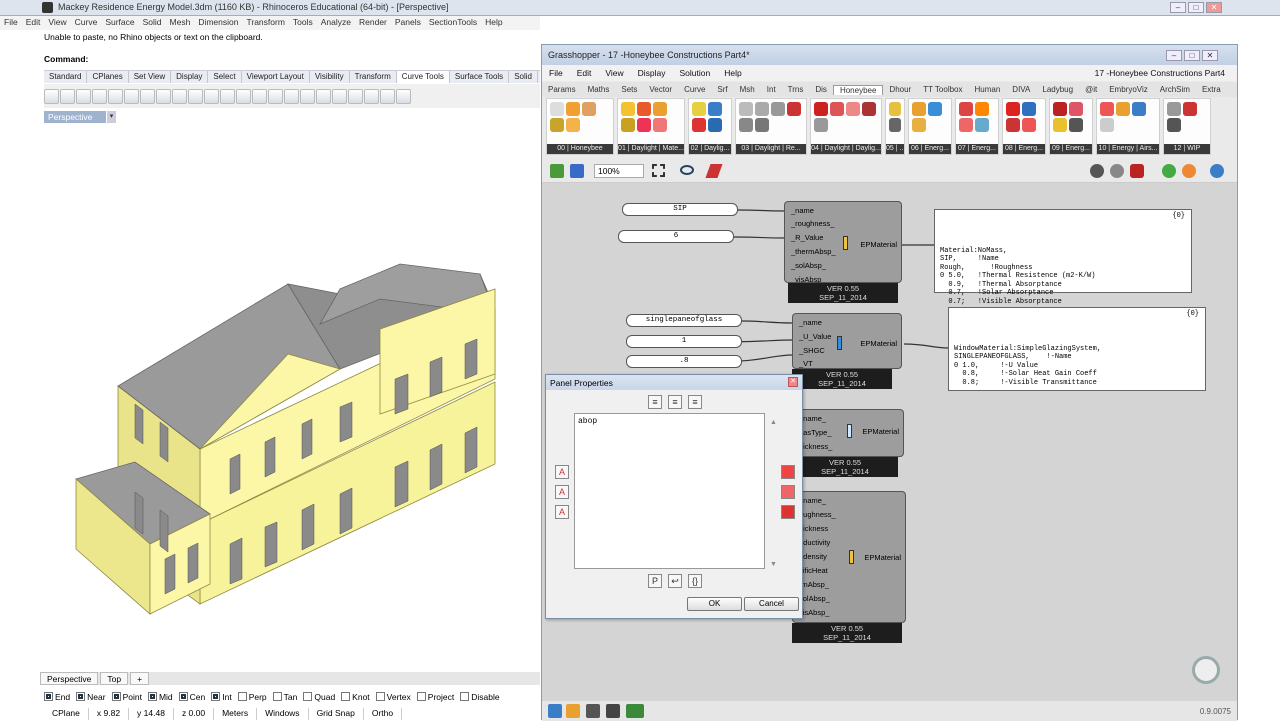 Image resolution: width=1280 pixels, height=721 pixels. What do you see at coordinates (562, 492) in the screenshot?
I see `font-size-icon: A` at bounding box center [562, 492].